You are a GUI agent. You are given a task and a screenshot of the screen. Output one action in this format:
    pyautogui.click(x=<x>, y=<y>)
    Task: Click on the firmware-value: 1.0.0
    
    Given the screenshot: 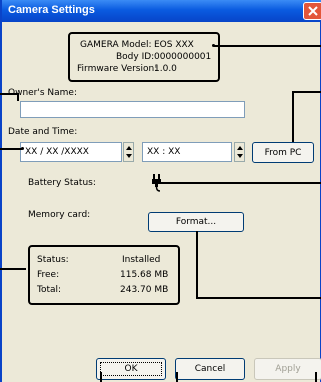 What is the action you would take?
    pyautogui.click(x=165, y=69)
    